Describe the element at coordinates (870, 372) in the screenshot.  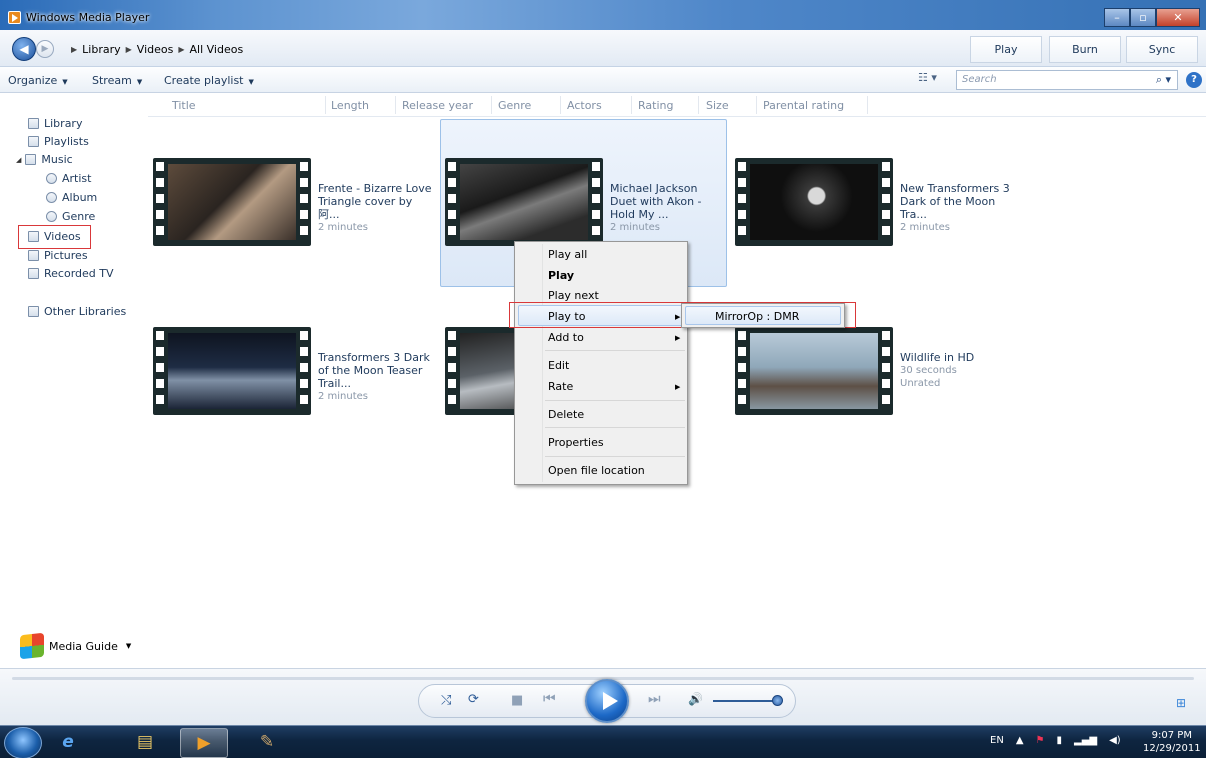
I see `video-tile: Wildlife in HD 30 seconds Unrated` at that location.